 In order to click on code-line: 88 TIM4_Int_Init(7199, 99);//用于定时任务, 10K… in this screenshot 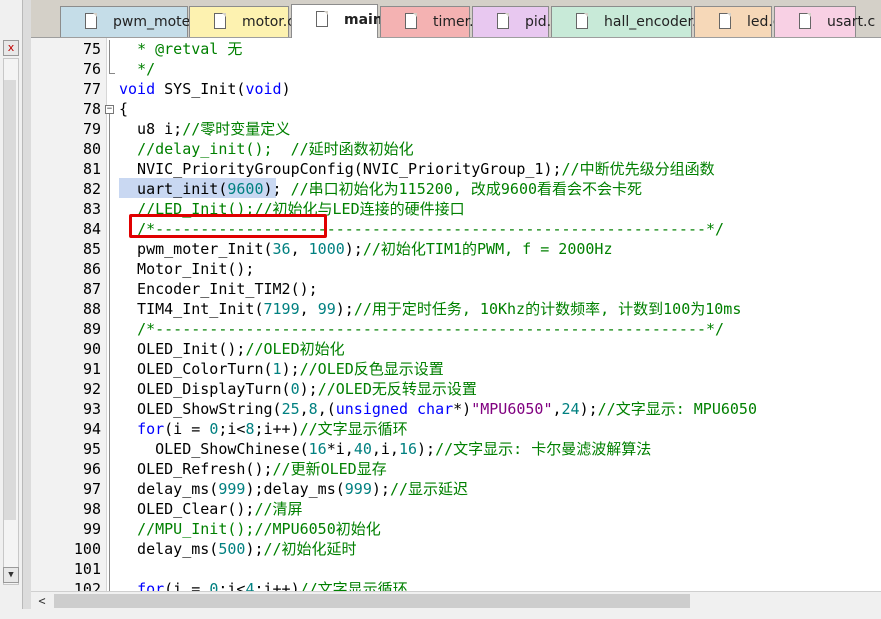, I will do `click(456, 309)`.